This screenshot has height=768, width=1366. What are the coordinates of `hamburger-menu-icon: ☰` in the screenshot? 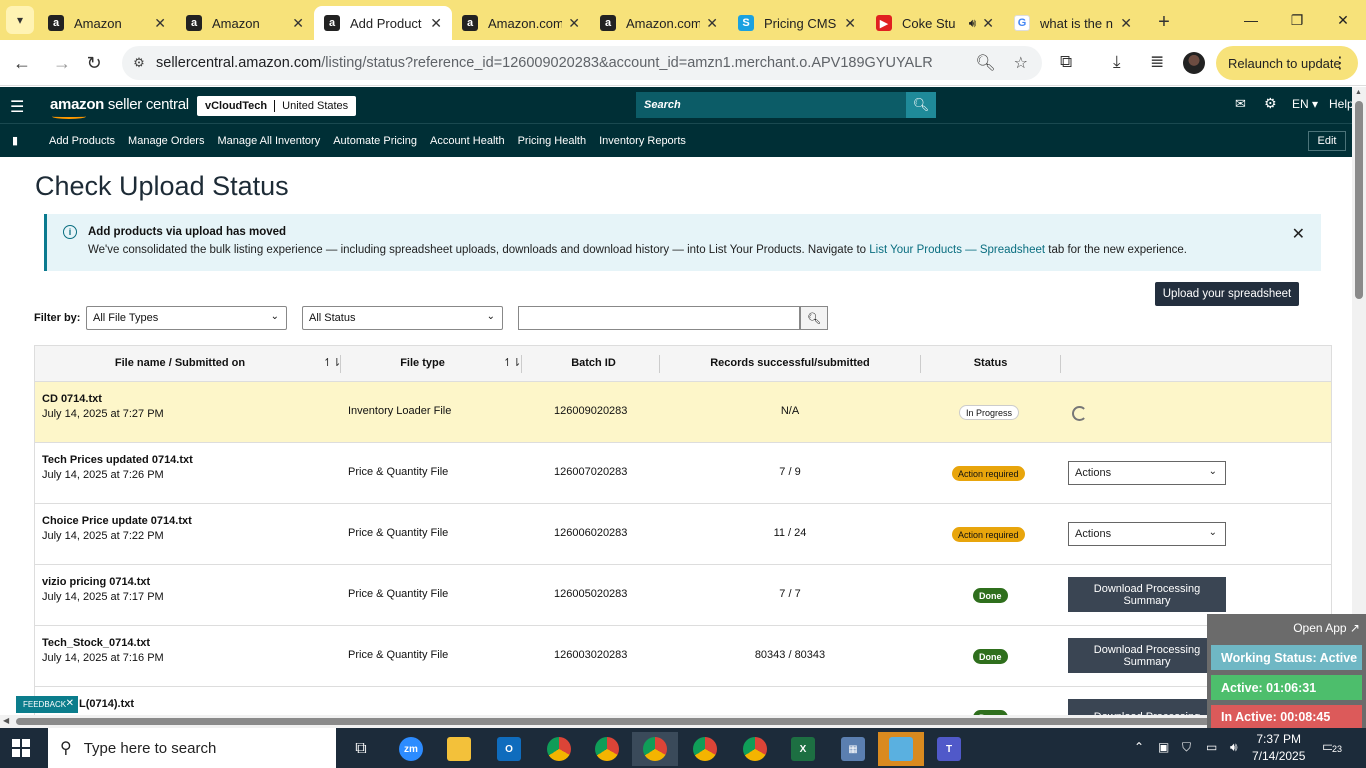 It's located at (17, 107).